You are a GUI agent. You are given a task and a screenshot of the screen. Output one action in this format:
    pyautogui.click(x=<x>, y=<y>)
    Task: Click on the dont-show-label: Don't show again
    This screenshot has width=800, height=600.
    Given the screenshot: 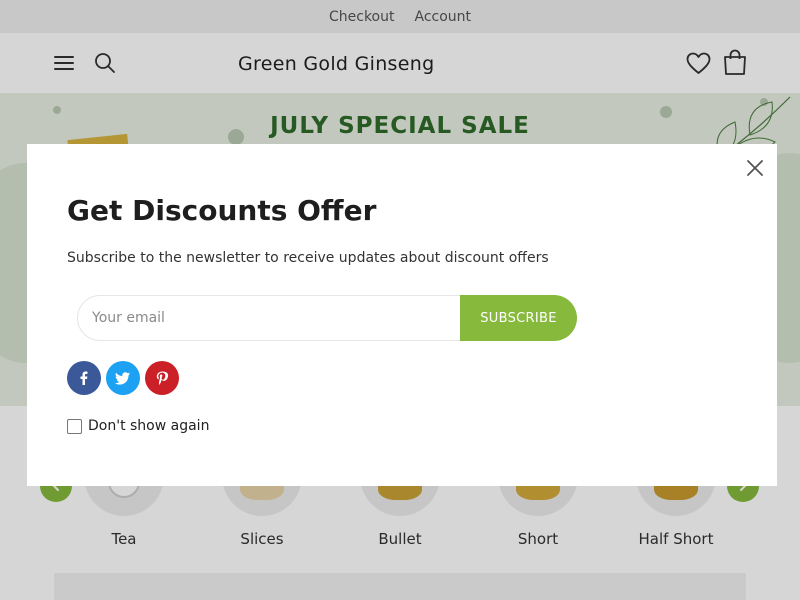 What is the action you would take?
    pyautogui.click(x=149, y=426)
    